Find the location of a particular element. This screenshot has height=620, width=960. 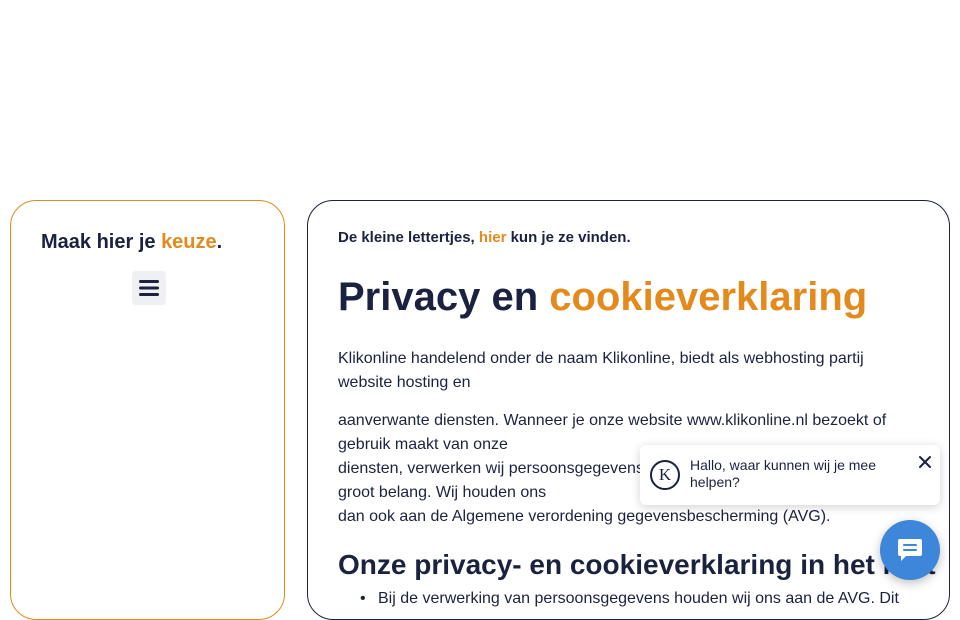

chat-bubble-icon is located at coordinates (910, 550).